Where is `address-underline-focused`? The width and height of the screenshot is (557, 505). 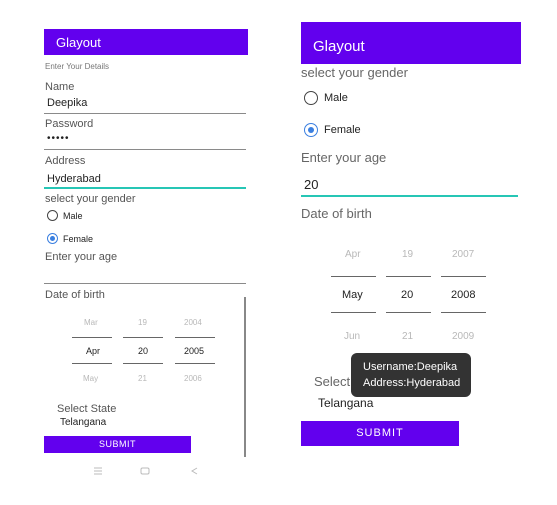 address-underline-focused is located at coordinates (145, 188).